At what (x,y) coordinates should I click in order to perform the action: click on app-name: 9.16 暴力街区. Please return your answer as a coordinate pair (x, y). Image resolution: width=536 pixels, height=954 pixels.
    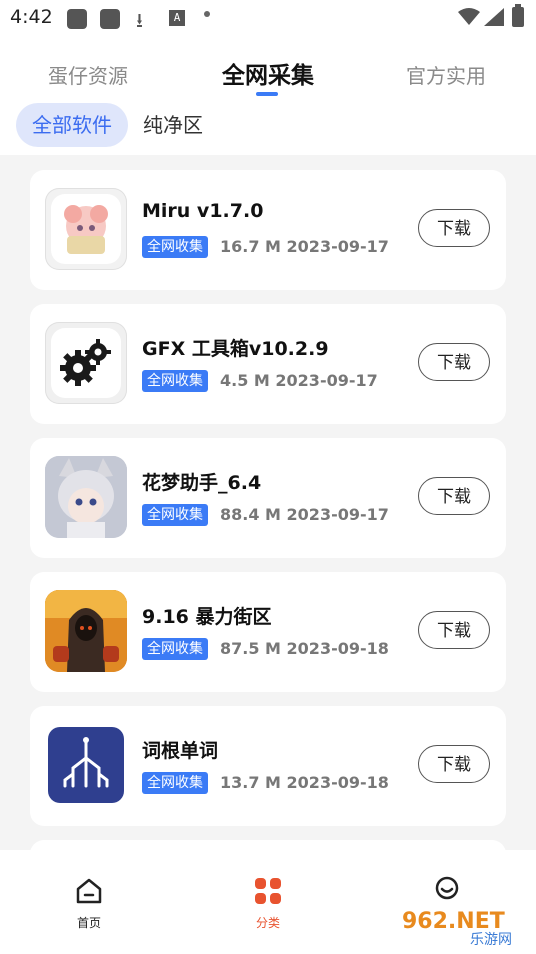
    Looking at the image, I should click on (207, 617).